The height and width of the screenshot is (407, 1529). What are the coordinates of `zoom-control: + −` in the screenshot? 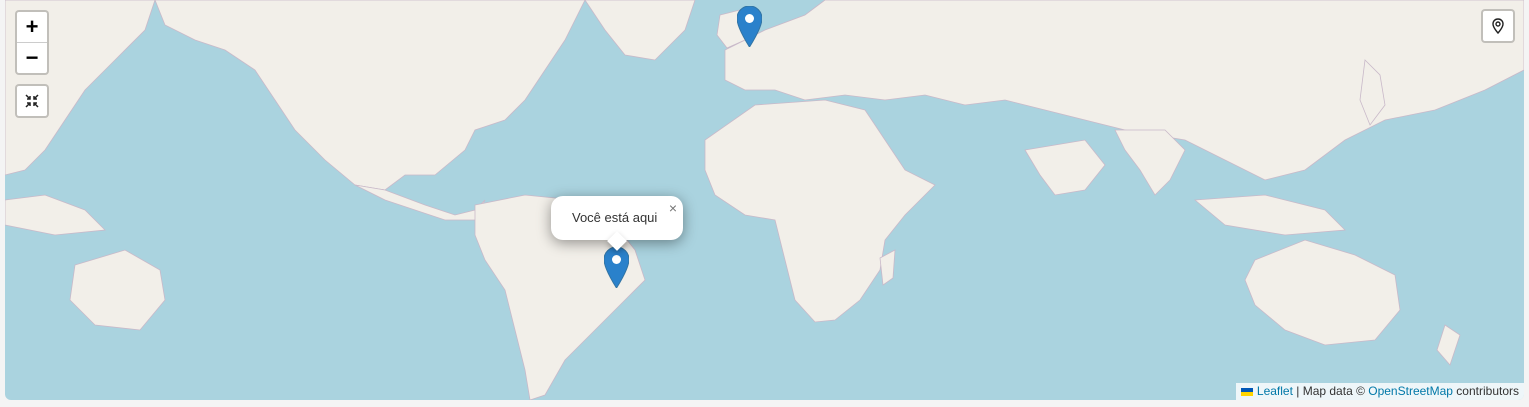 It's located at (32, 42).